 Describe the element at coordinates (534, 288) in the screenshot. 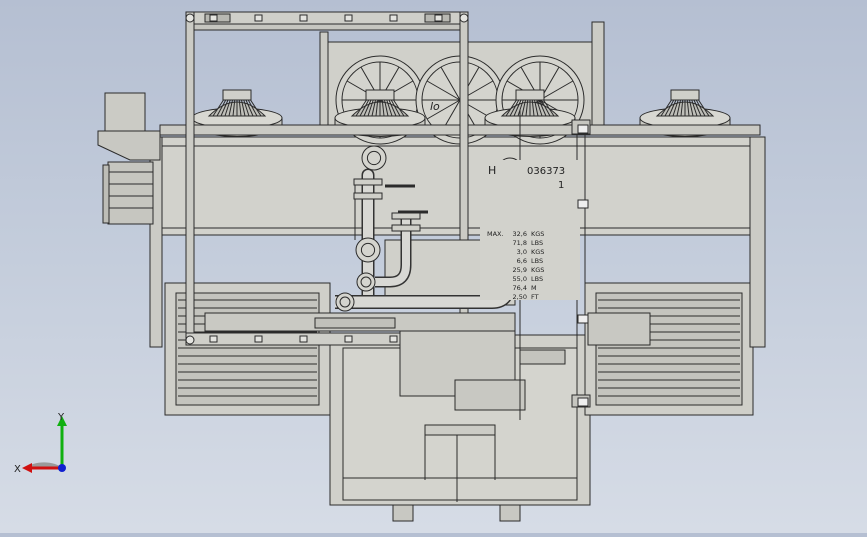

I see `plate-unit: M` at that location.